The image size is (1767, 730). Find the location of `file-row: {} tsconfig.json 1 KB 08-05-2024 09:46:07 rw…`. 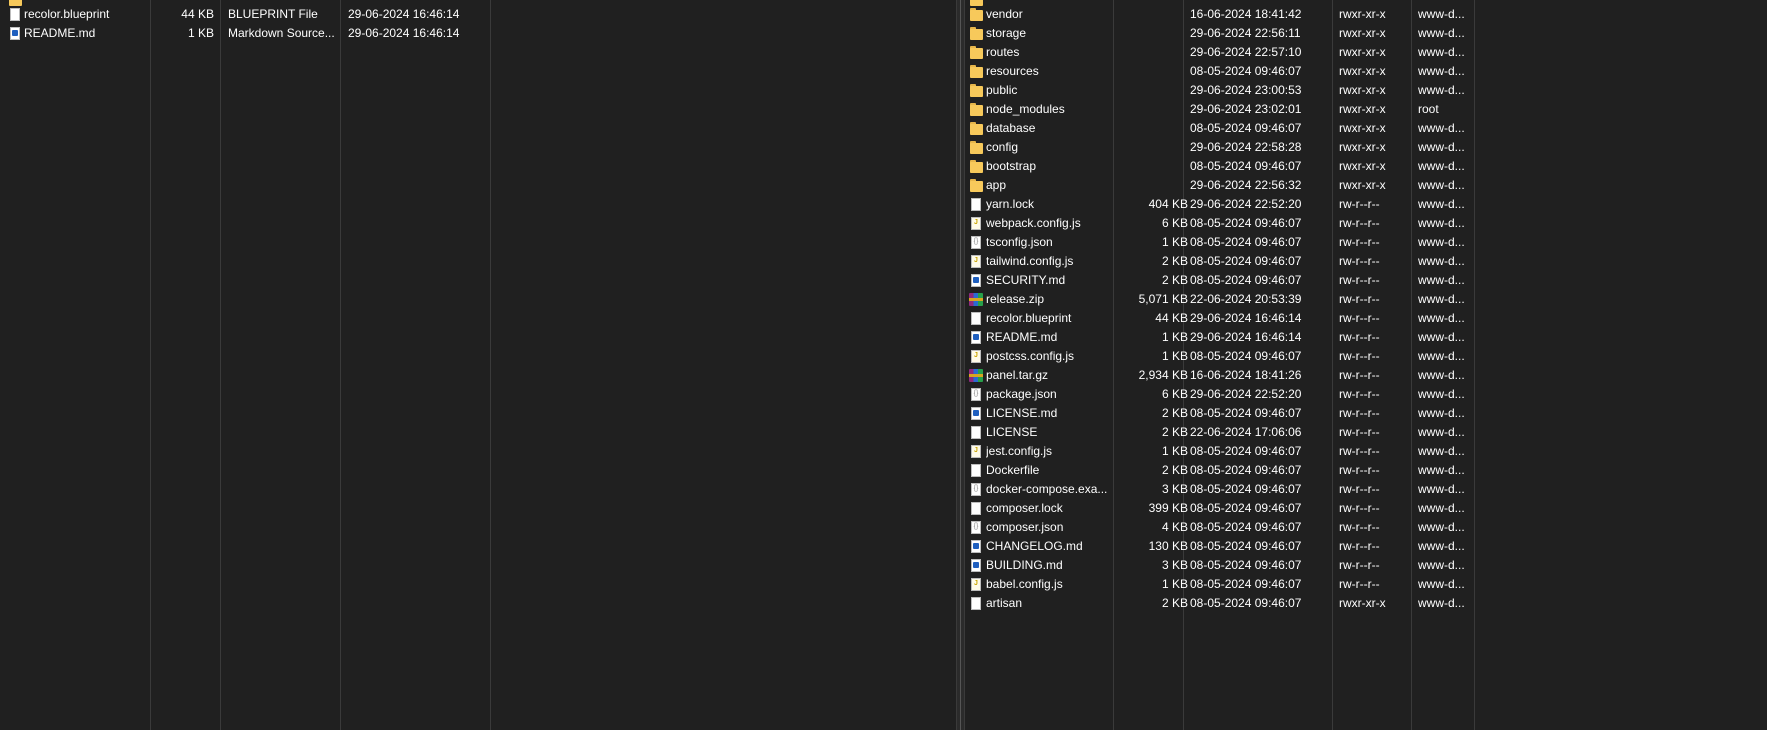

file-row: {} tsconfig.json 1 KB 08-05-2024 09:46:07 rw… is located at coordinates (1366, 242).